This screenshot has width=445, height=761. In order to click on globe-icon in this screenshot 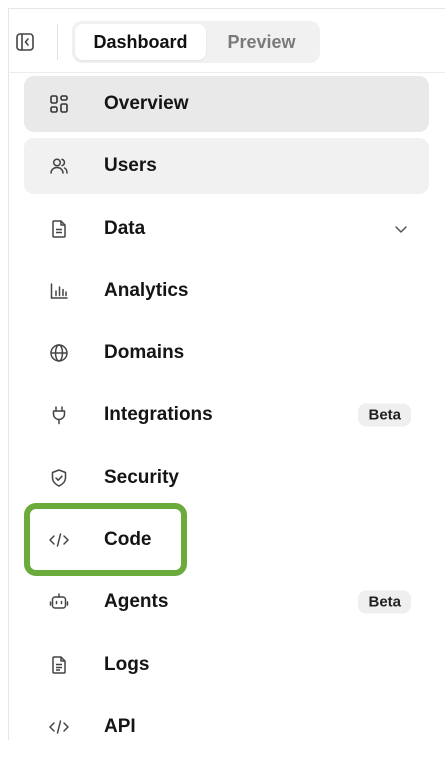, I will do `click(59, 353)`.